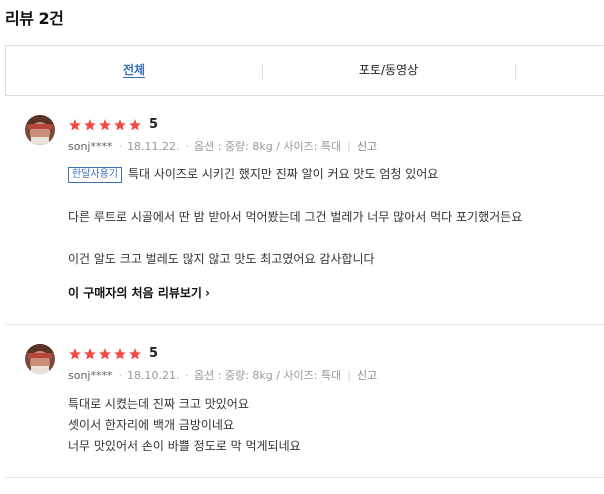 This screenshot has height=494, width=604. What do you see at coordinates (221, 259) in the screenshot?
I see `review-text-line: 이건 알도 크고 벌레도 많지 않고 맛도 최고였어요 감사합니다` at bounding box center [221, 259].